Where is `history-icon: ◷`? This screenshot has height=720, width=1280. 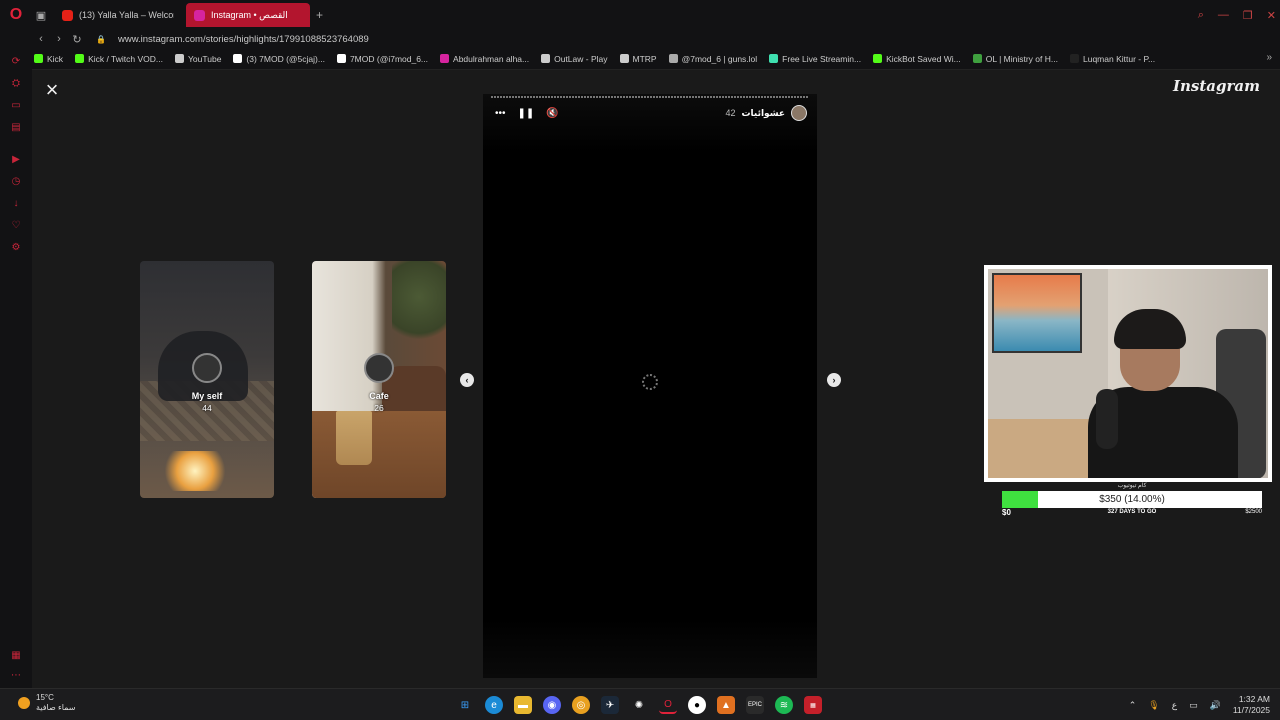
history-icon: ◷ is located at coordinates (16, 182).